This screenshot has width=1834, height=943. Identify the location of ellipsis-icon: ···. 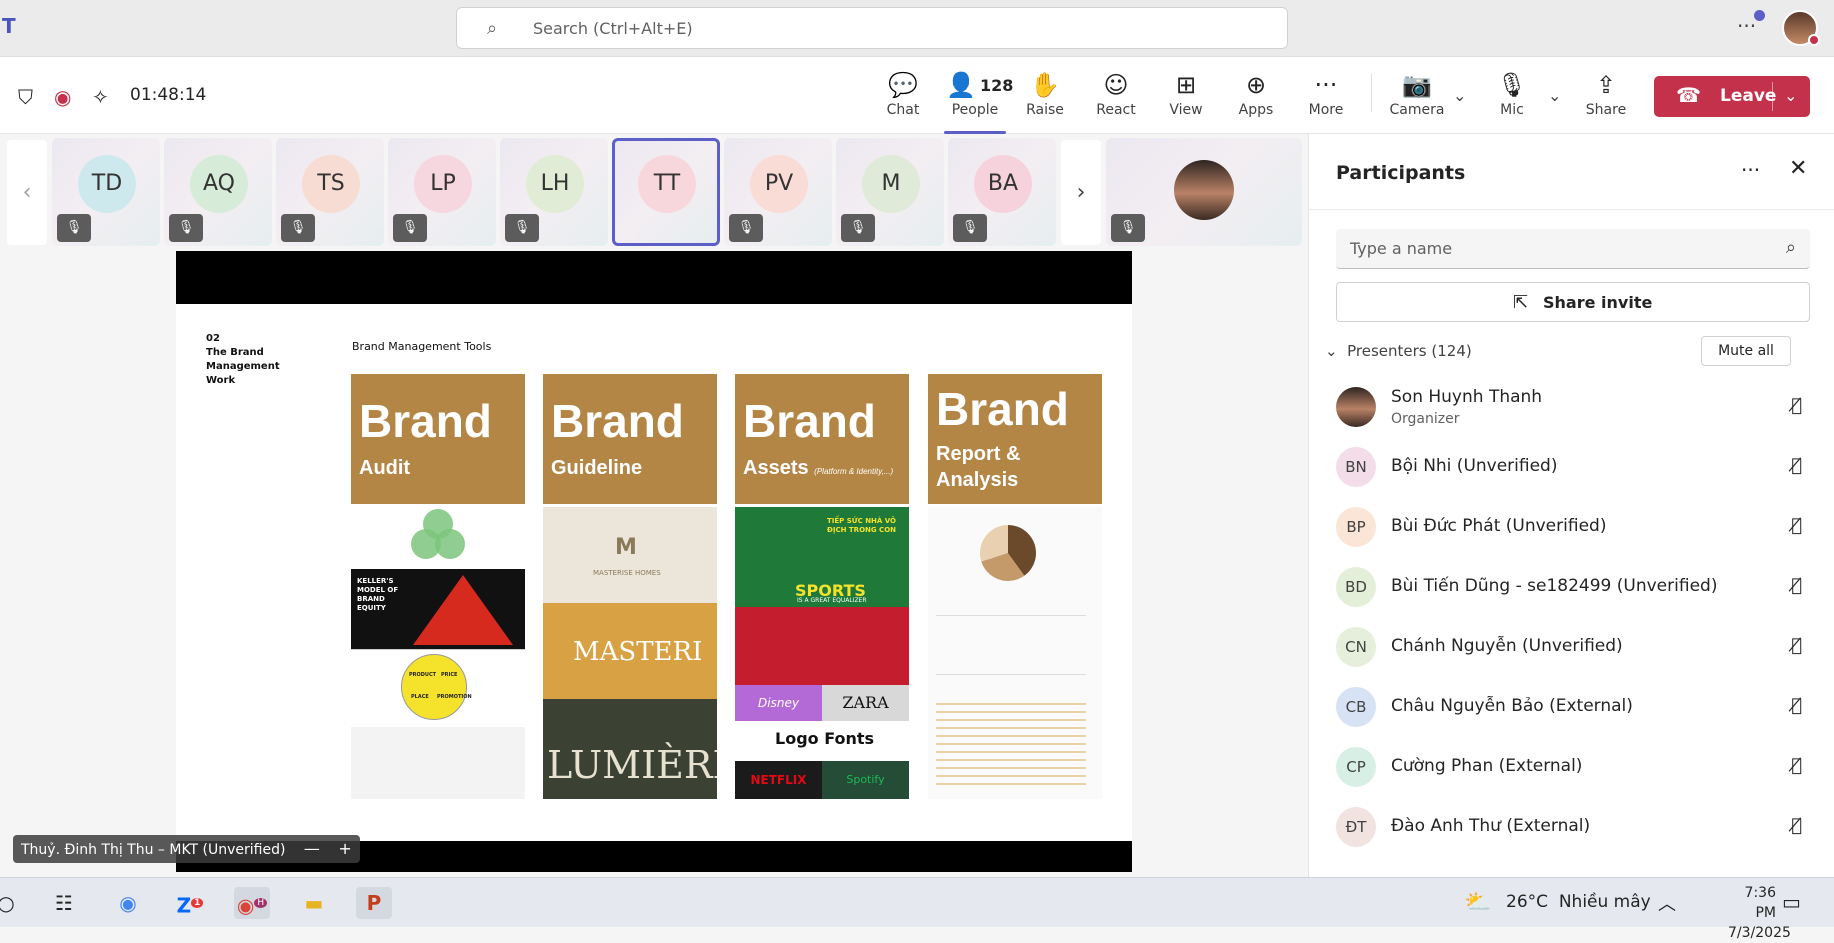
(1326, 85).